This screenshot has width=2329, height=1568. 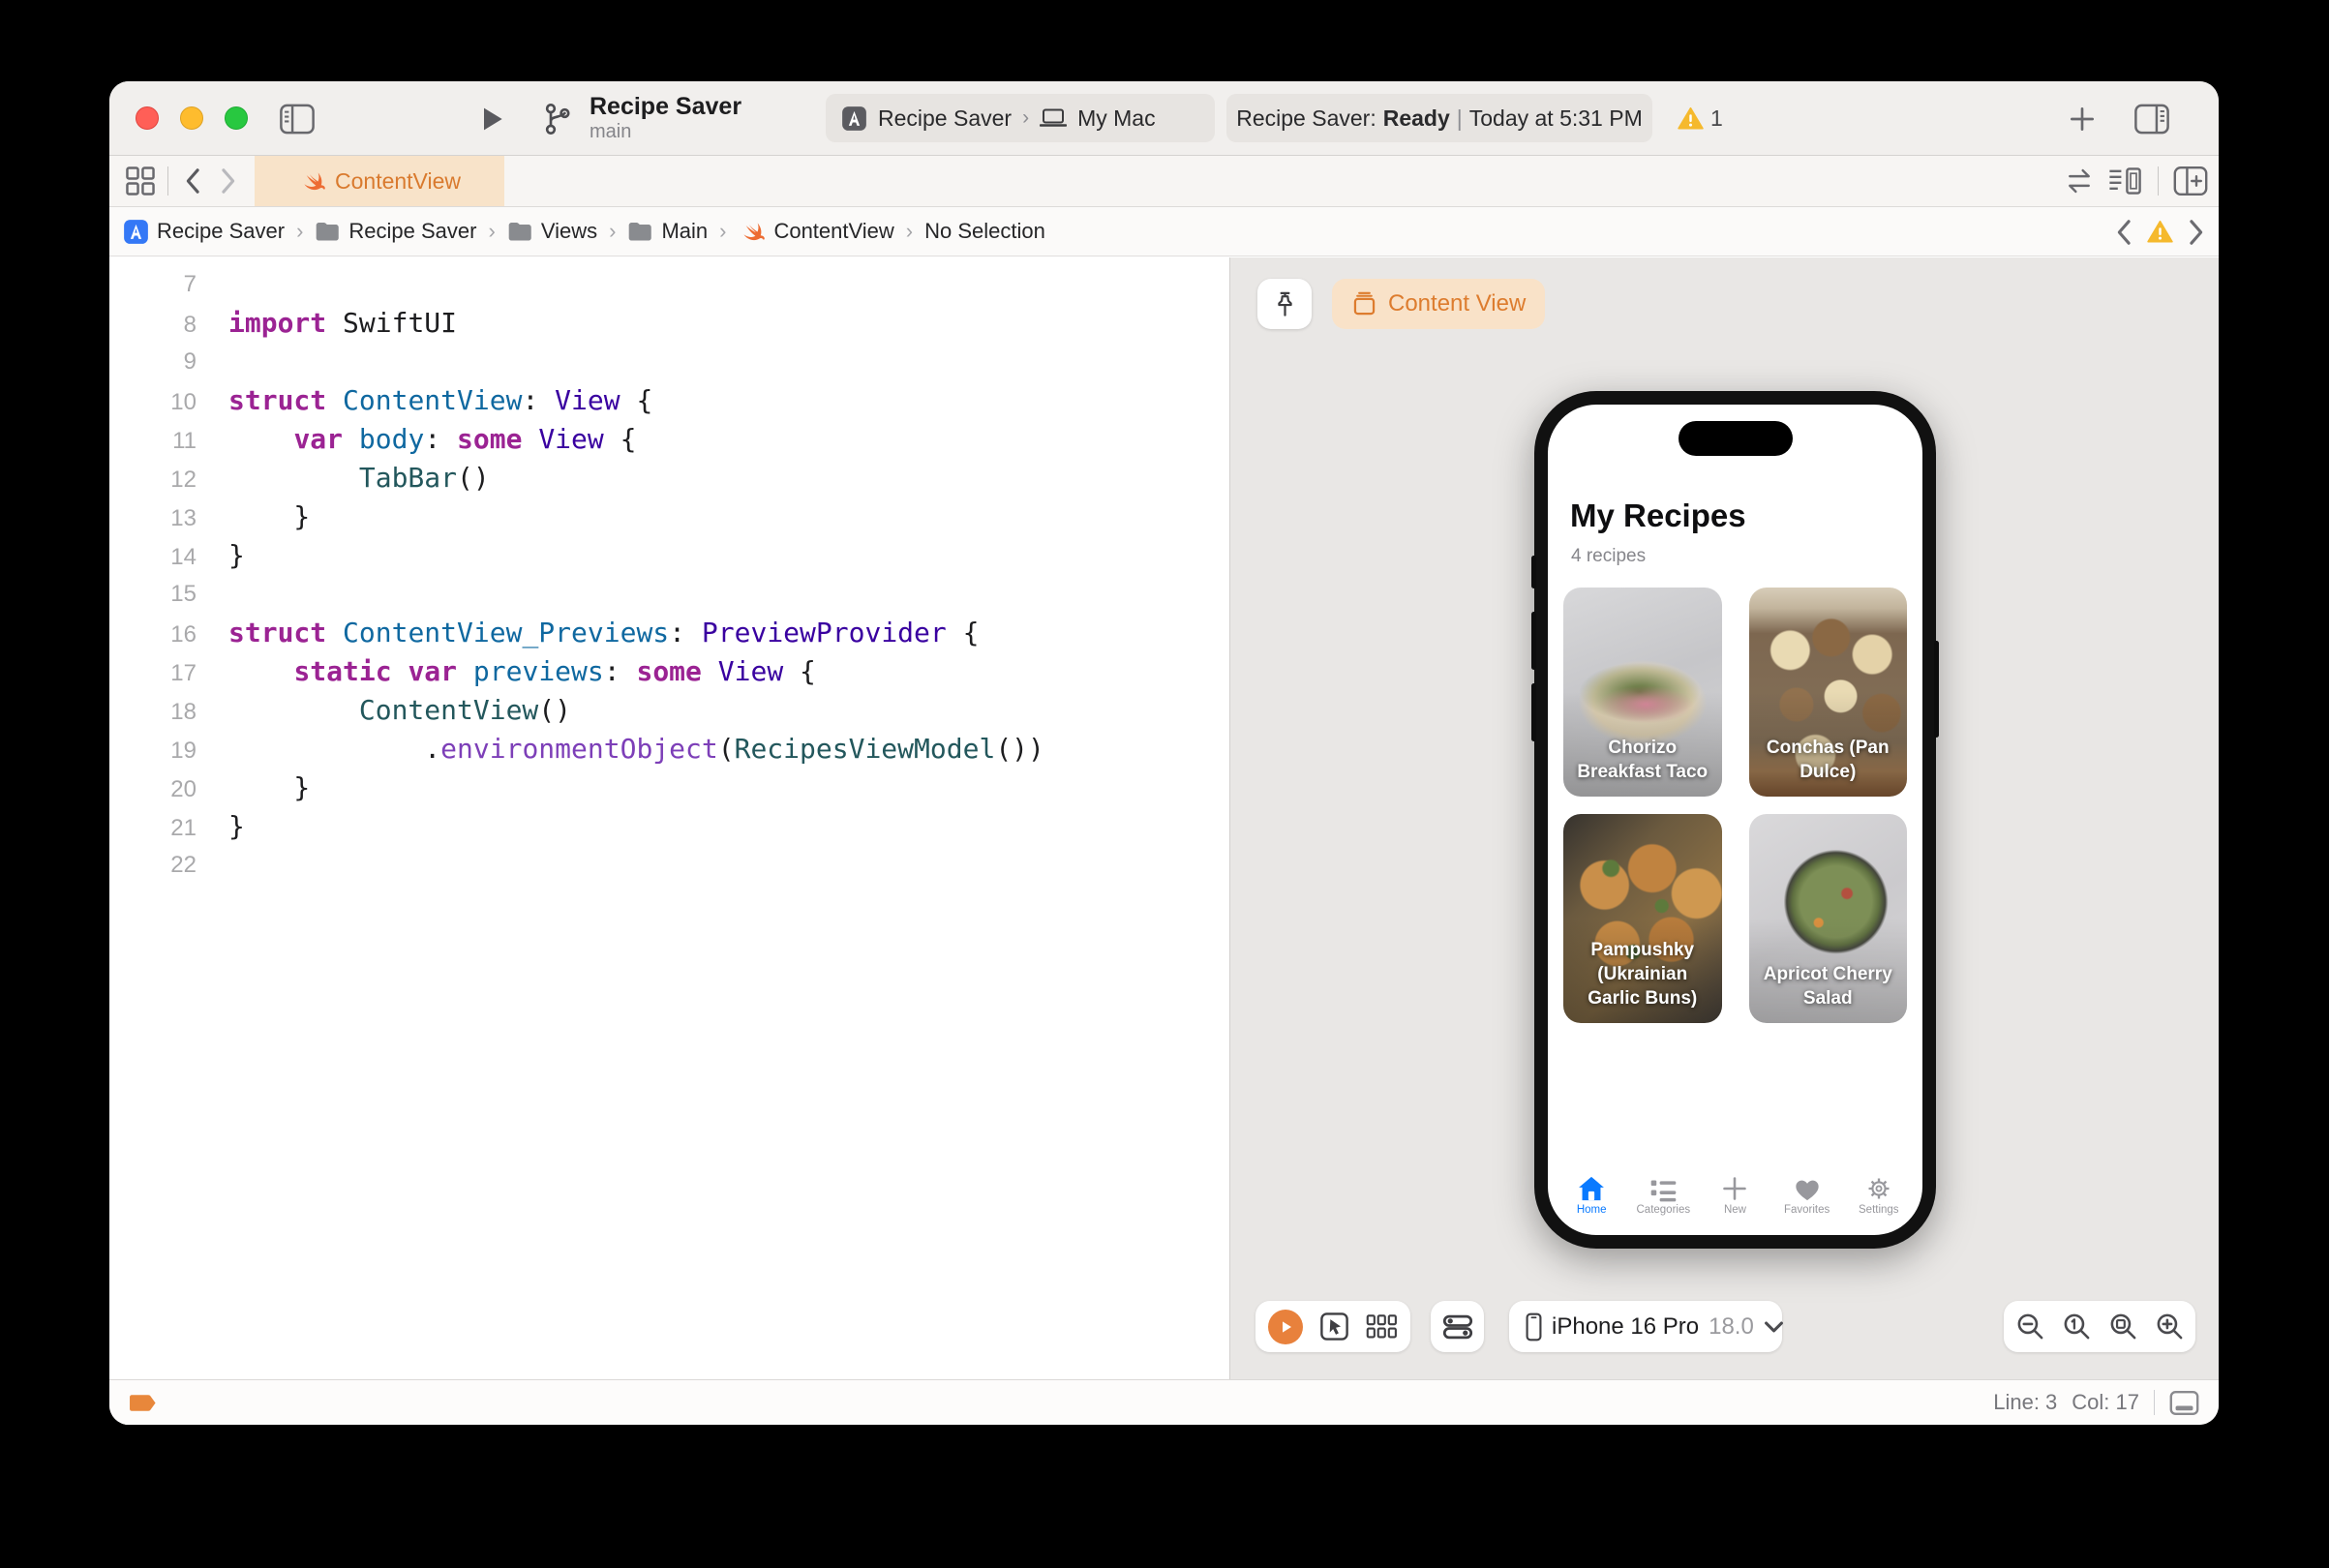 What do you see at coordinates (184, 789) in the screenshot?
I see `line-number: 20` at bounding box center [184, 789].